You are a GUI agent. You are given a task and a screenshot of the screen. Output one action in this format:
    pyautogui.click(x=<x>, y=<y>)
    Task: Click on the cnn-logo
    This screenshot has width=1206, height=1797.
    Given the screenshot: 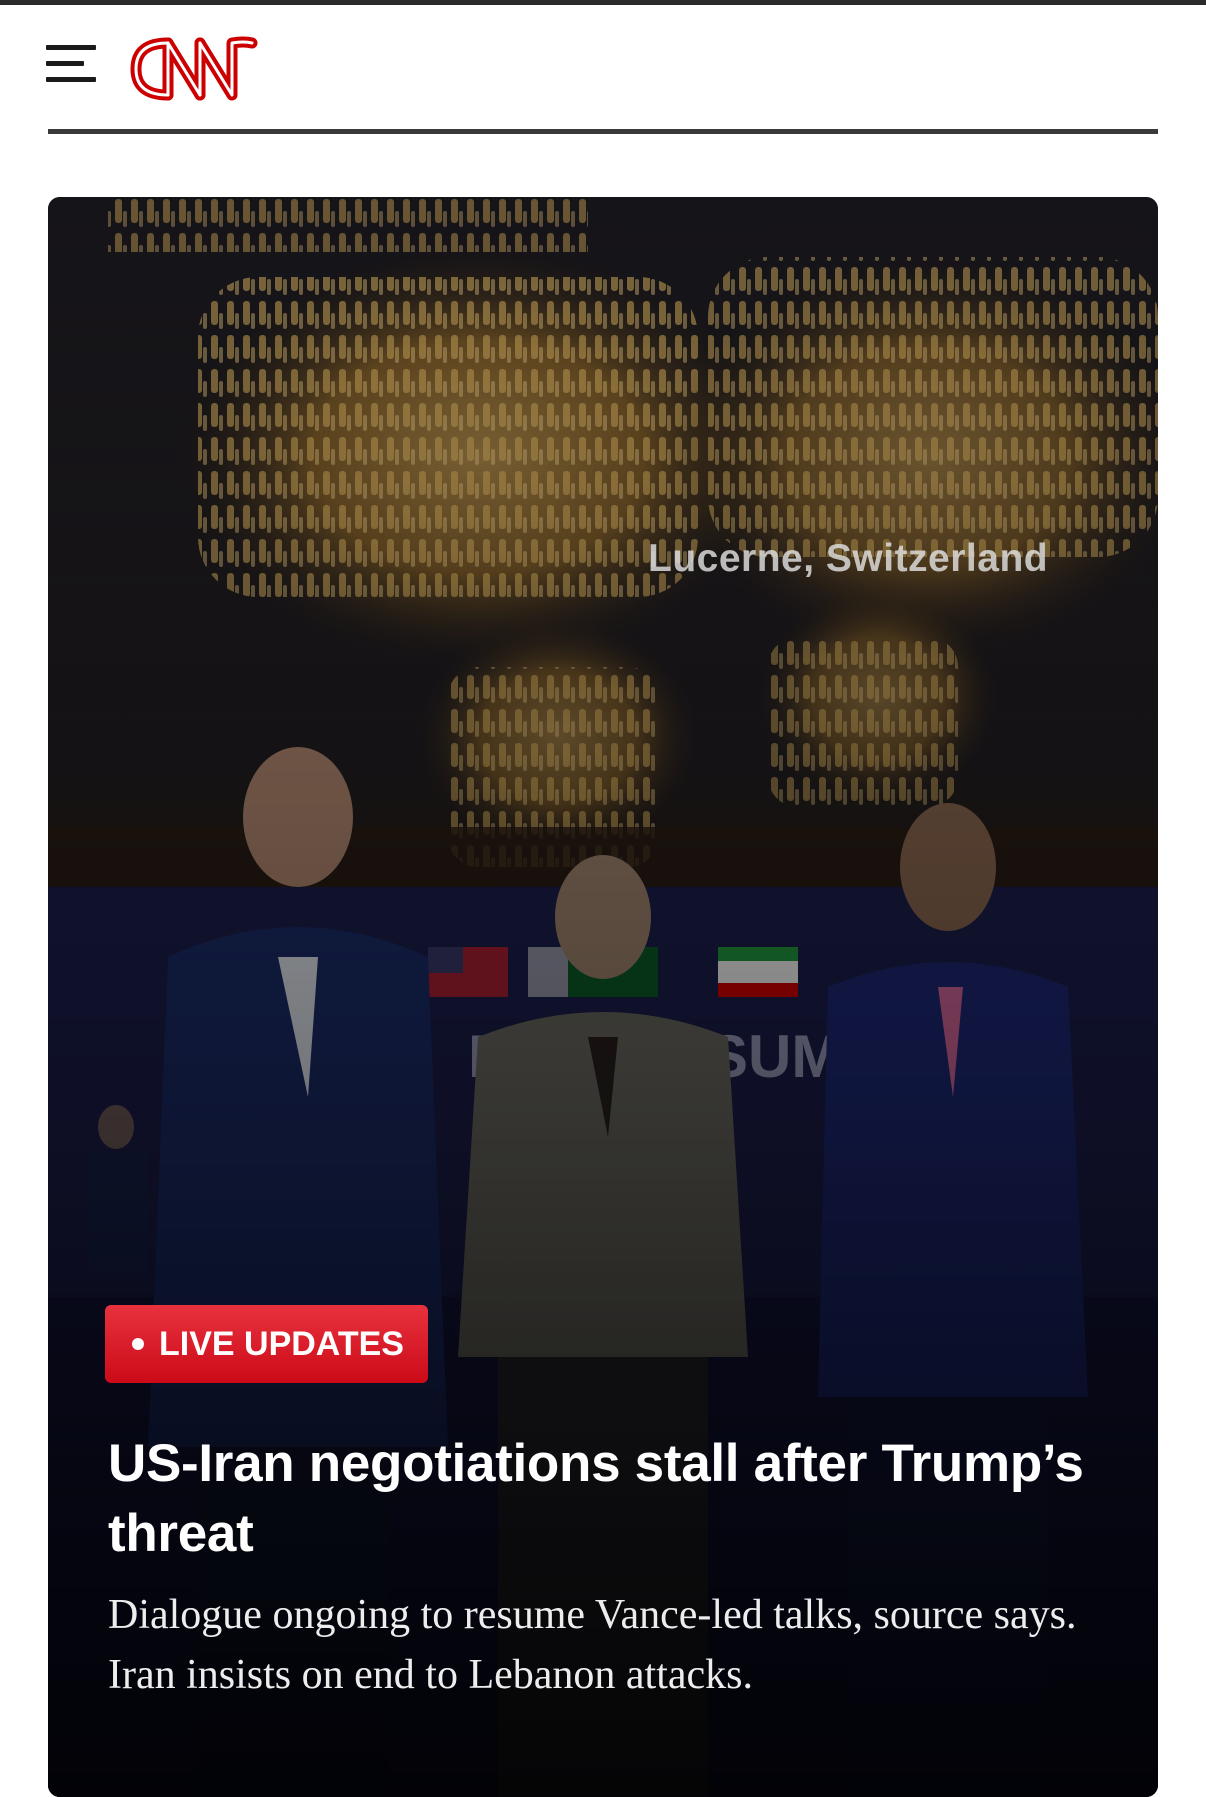 What is the action you would take?
    pyautogui.click(x=201, y=69)
    